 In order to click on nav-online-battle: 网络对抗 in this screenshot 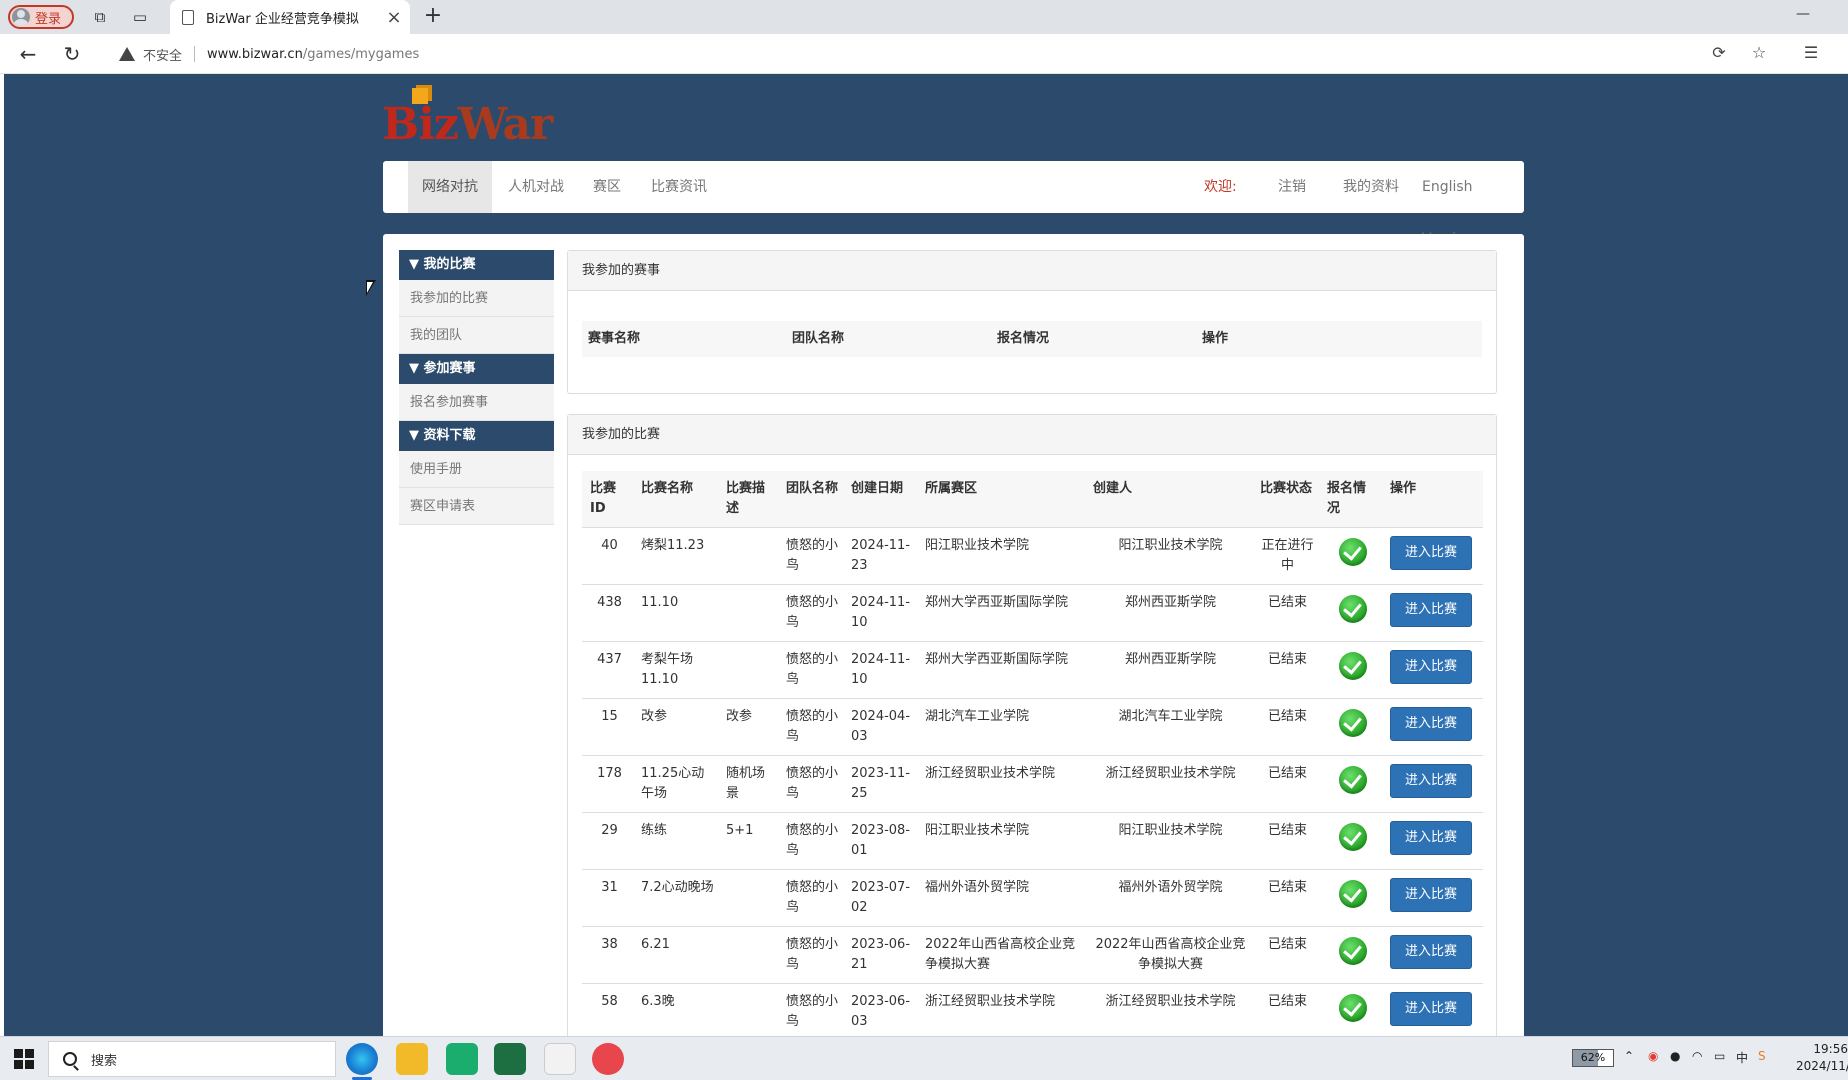, I will do `click(450, 187)`.